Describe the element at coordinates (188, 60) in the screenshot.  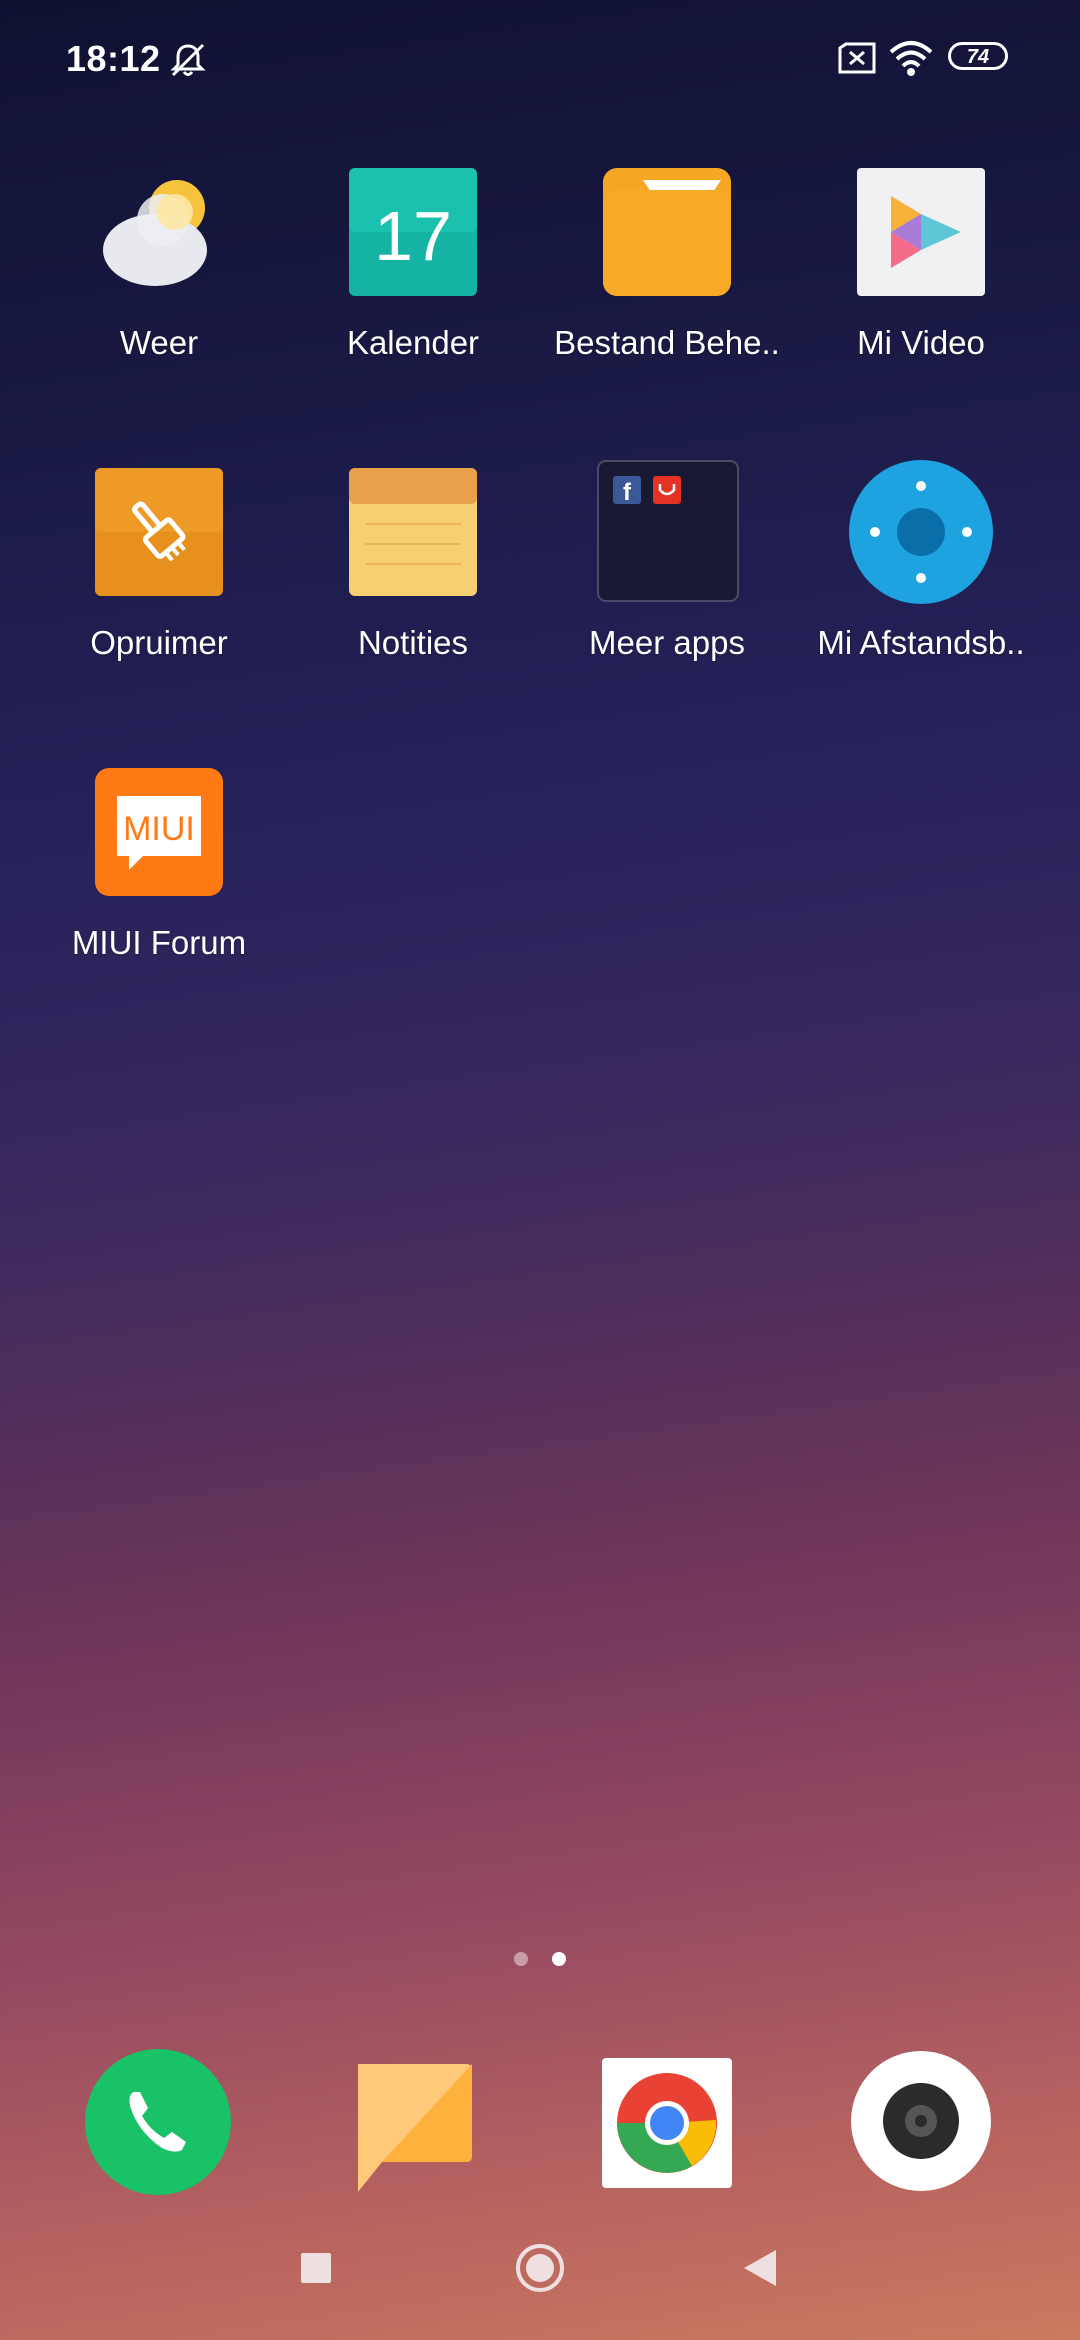
I see `bell-muted-icon` at that location.